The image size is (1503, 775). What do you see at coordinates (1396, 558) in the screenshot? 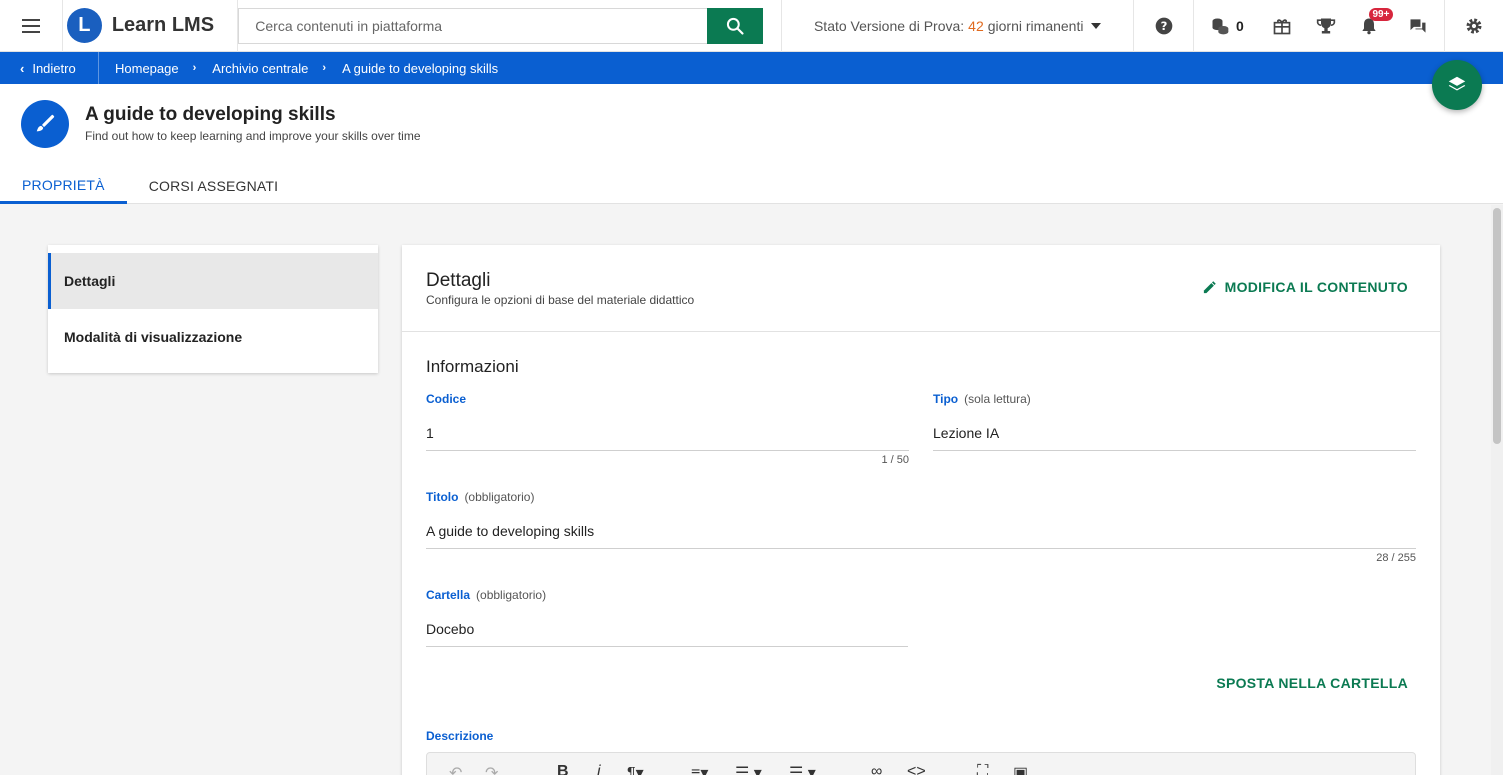
I see `title-counter: 28 / 255` at bounding box center [1396, 558].